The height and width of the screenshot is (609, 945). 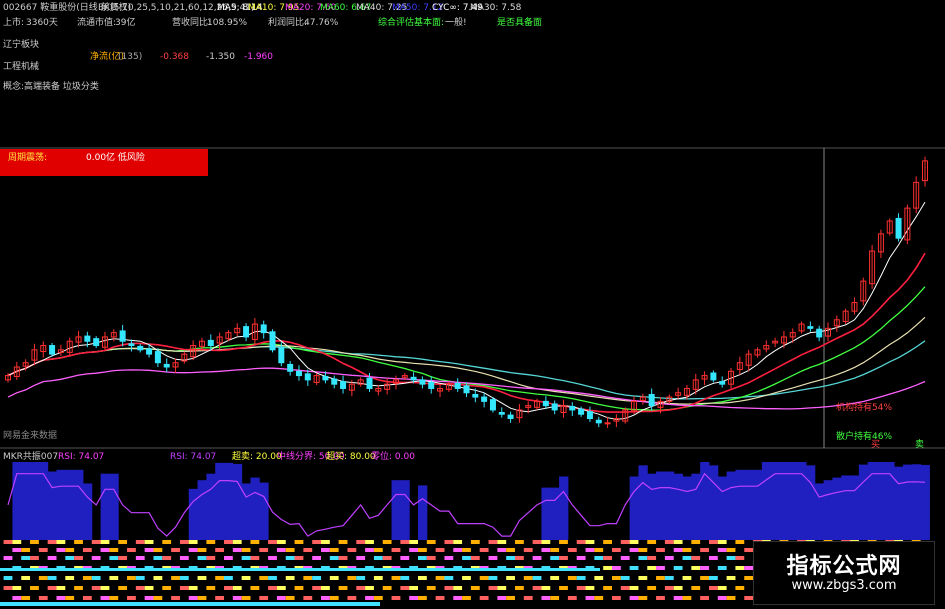 What do you see at coordinates (28, 158) in the screenshot?
I see `alert-label: 周期震荡:` at bounding box center [28, 158].